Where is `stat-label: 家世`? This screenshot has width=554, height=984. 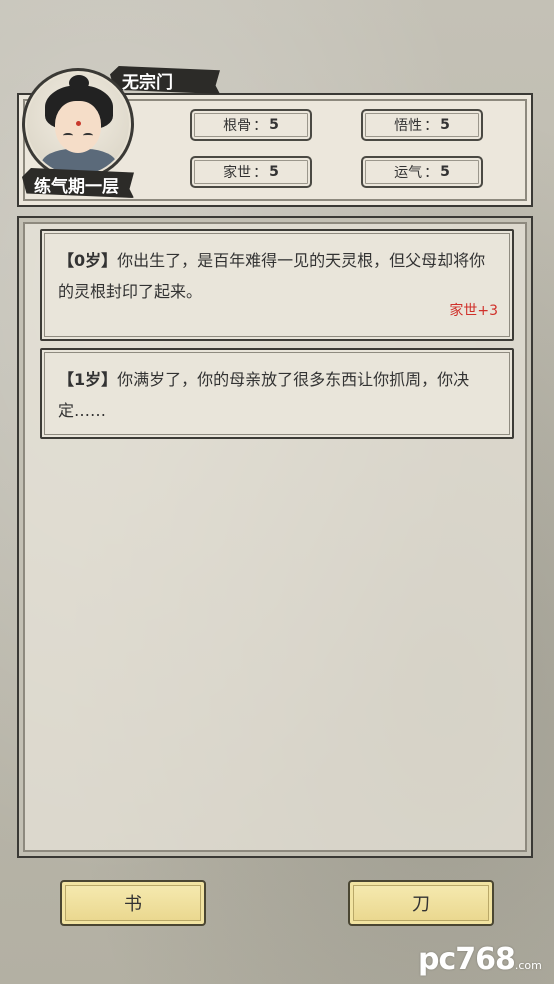 stat-label: 家世 is located at coordinates (237, 173).